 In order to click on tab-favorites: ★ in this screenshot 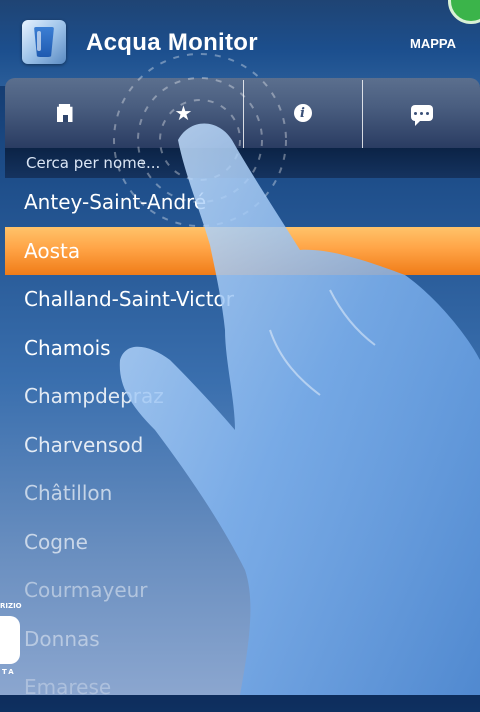, I will do `click(183, 113)`.